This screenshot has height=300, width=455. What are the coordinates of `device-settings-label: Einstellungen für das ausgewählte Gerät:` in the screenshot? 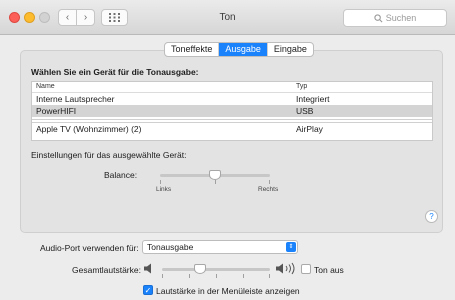 It's located at (109, 155).